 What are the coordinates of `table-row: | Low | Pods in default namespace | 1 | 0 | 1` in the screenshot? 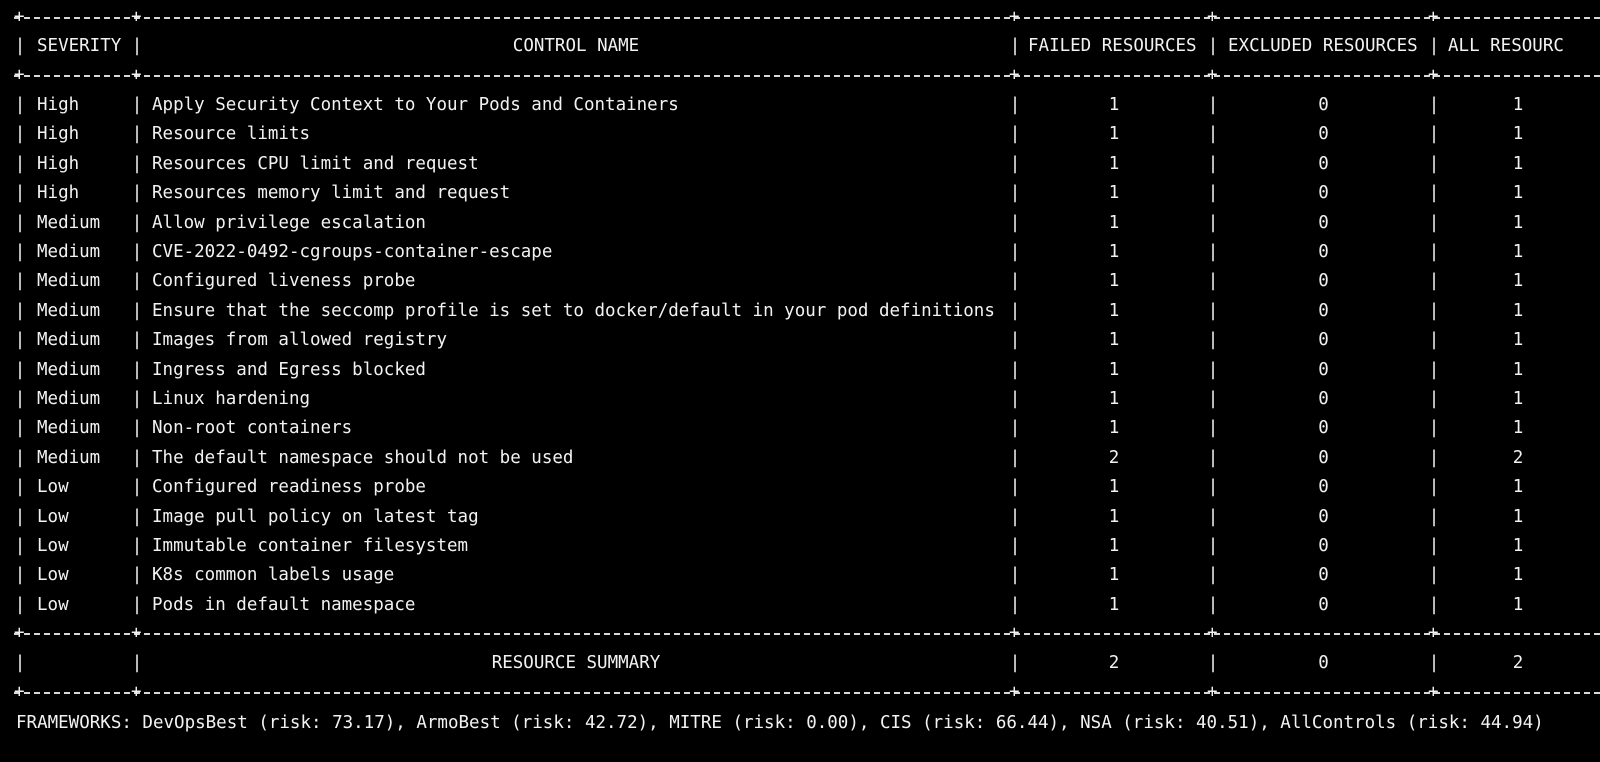 It's located at (800, 605).